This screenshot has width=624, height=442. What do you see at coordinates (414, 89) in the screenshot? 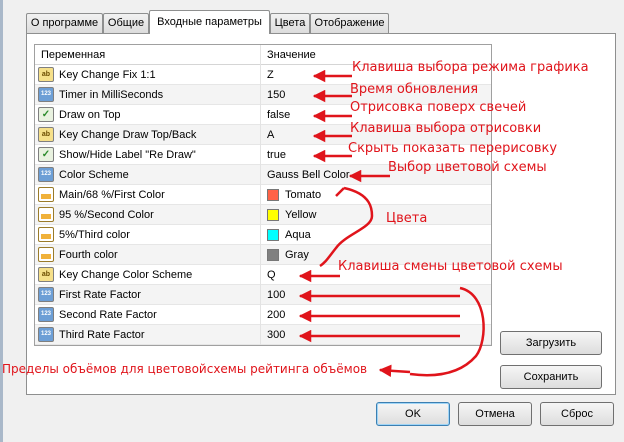
I see `annotation-timer: Время обновления` at bounding box center [414, 89].